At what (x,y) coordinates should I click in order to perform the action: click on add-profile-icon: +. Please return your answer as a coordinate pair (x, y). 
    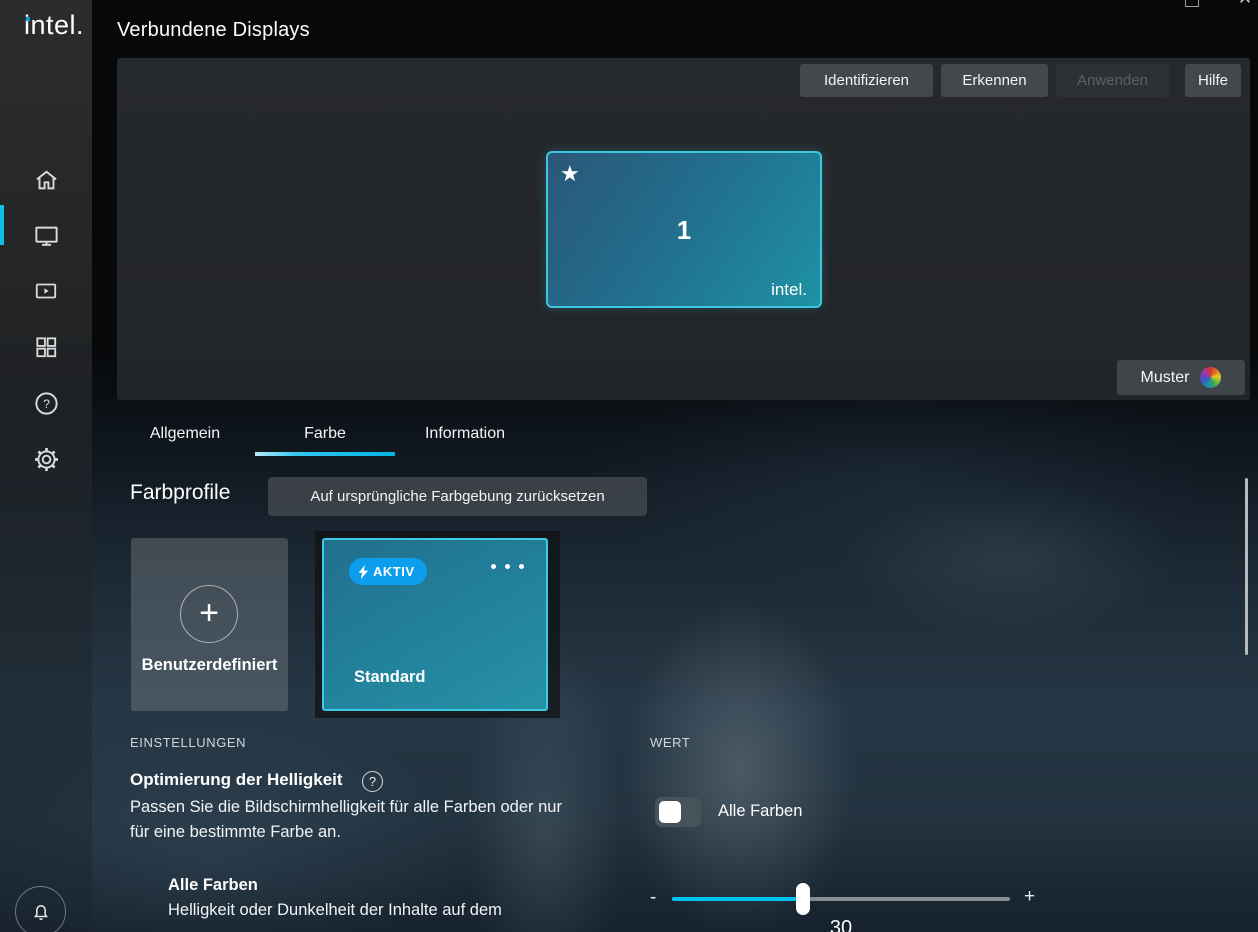
    Looking at the image, I should click on (209, 614).